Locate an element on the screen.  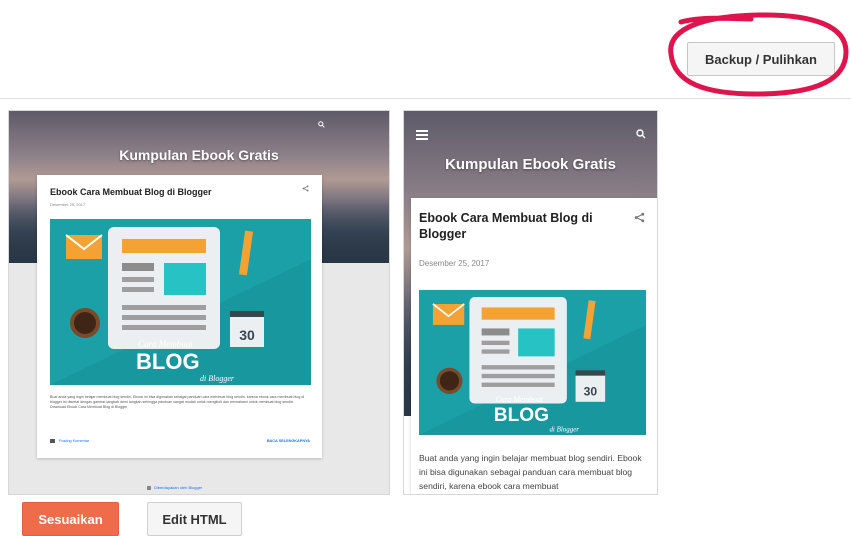
comment-link: Posting Komentar is located at coordinates (69, 441).